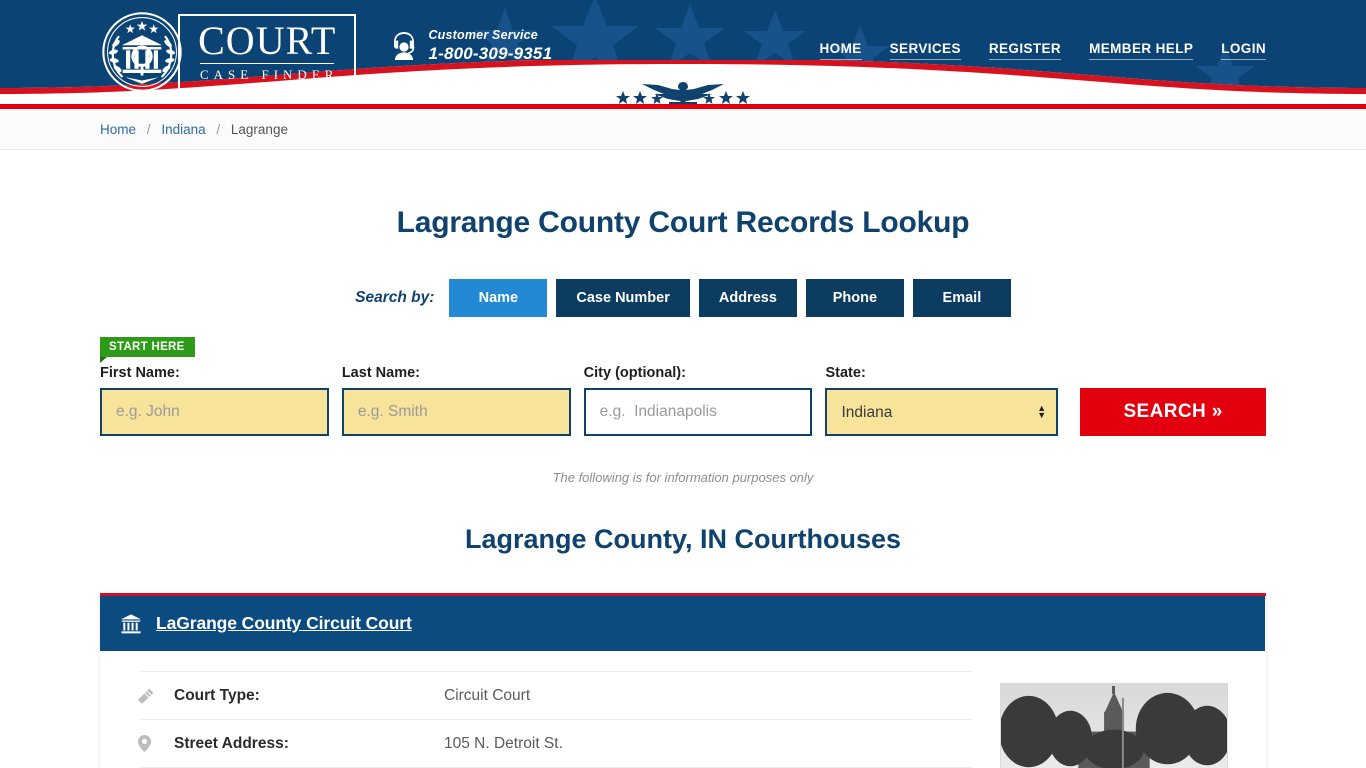  Describe the element at coordinates (395, 297) in the screenshot. I see `search-by-label: Search by:` at that location.